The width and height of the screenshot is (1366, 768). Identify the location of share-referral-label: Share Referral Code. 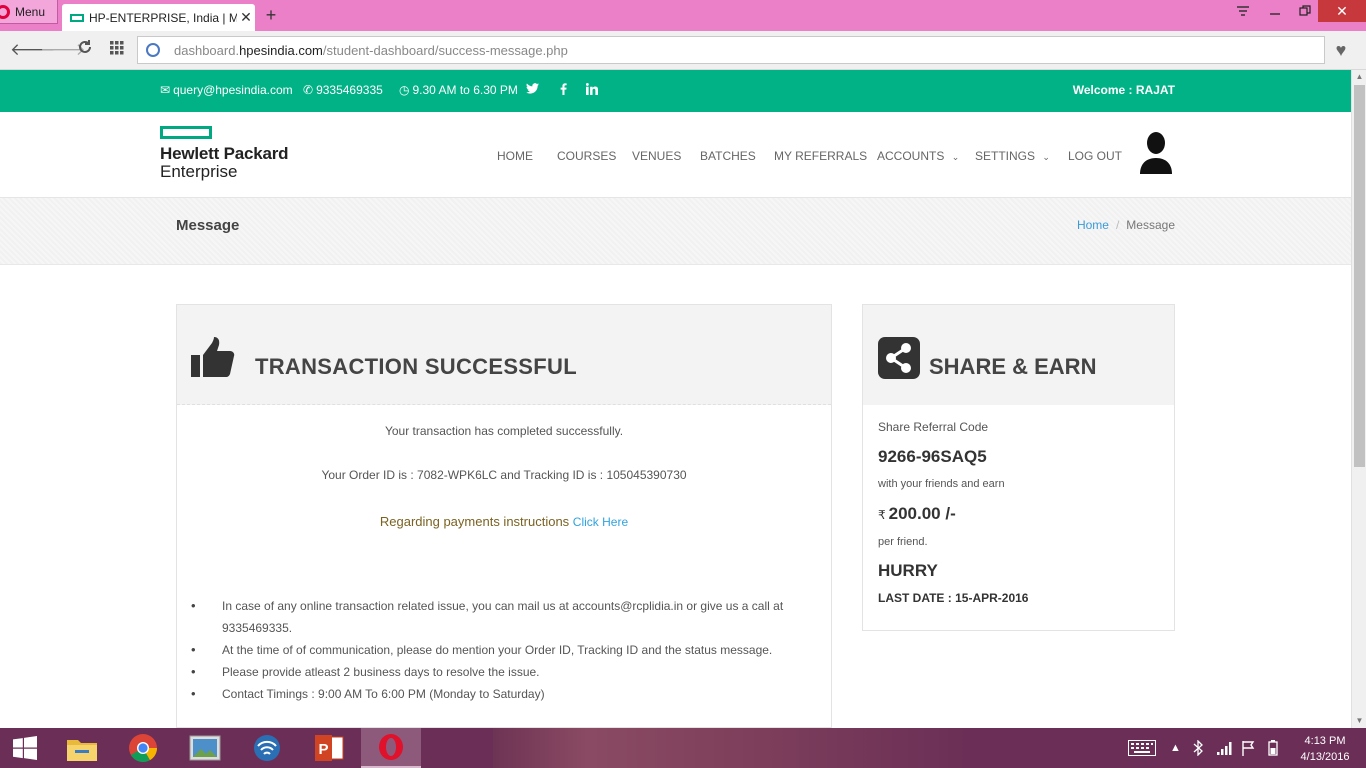
(933, 427).